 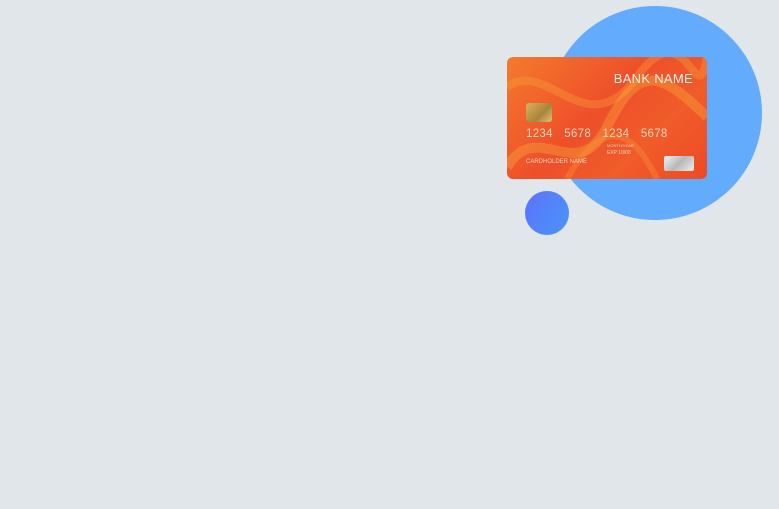 I want to click on decorative-circle-small, so click(x=547, y=213).